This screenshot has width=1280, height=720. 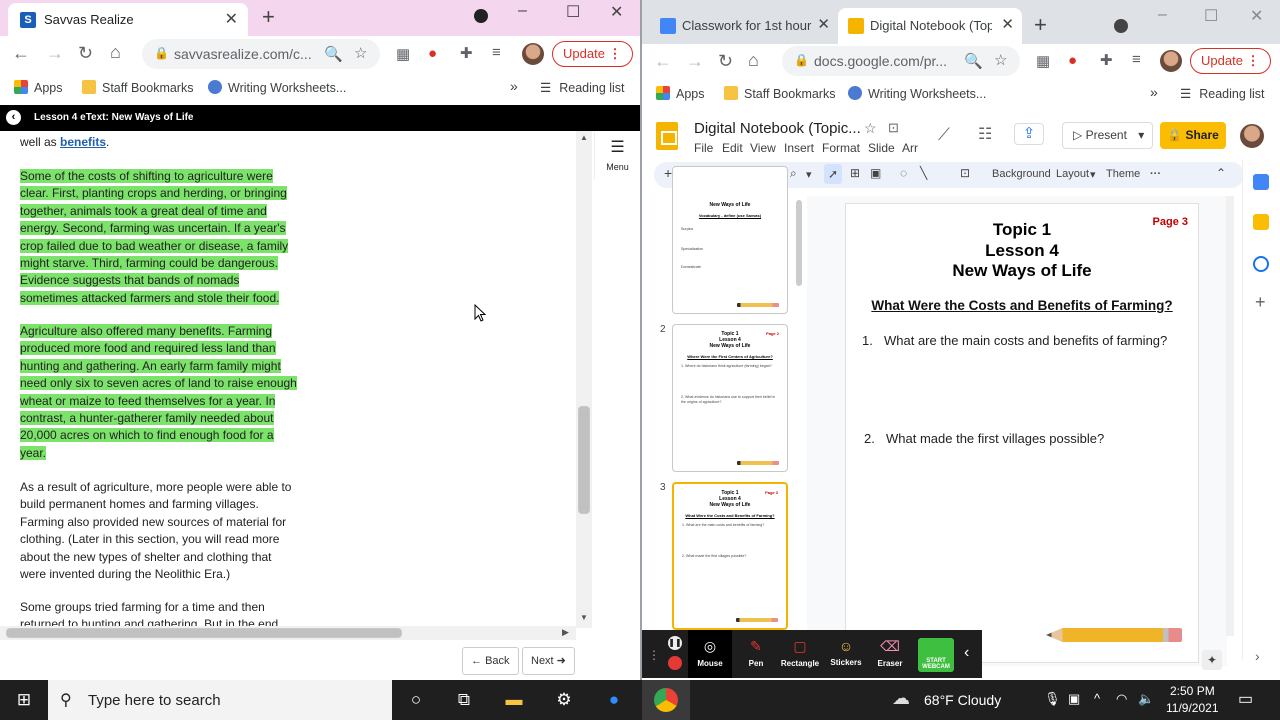 I want to click on meet-present-icon: ⇪, so click(x=1029, y=134).